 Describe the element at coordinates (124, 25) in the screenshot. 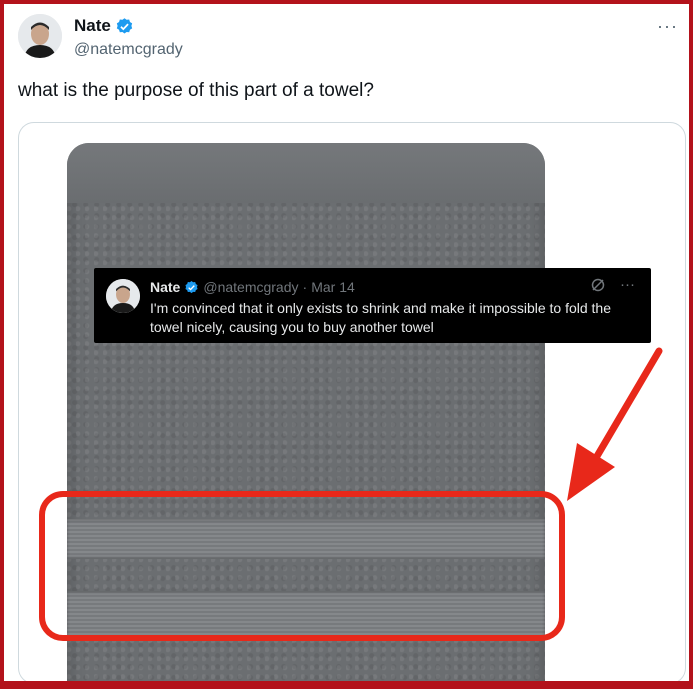

I see `verified-badge-icon` at that location.